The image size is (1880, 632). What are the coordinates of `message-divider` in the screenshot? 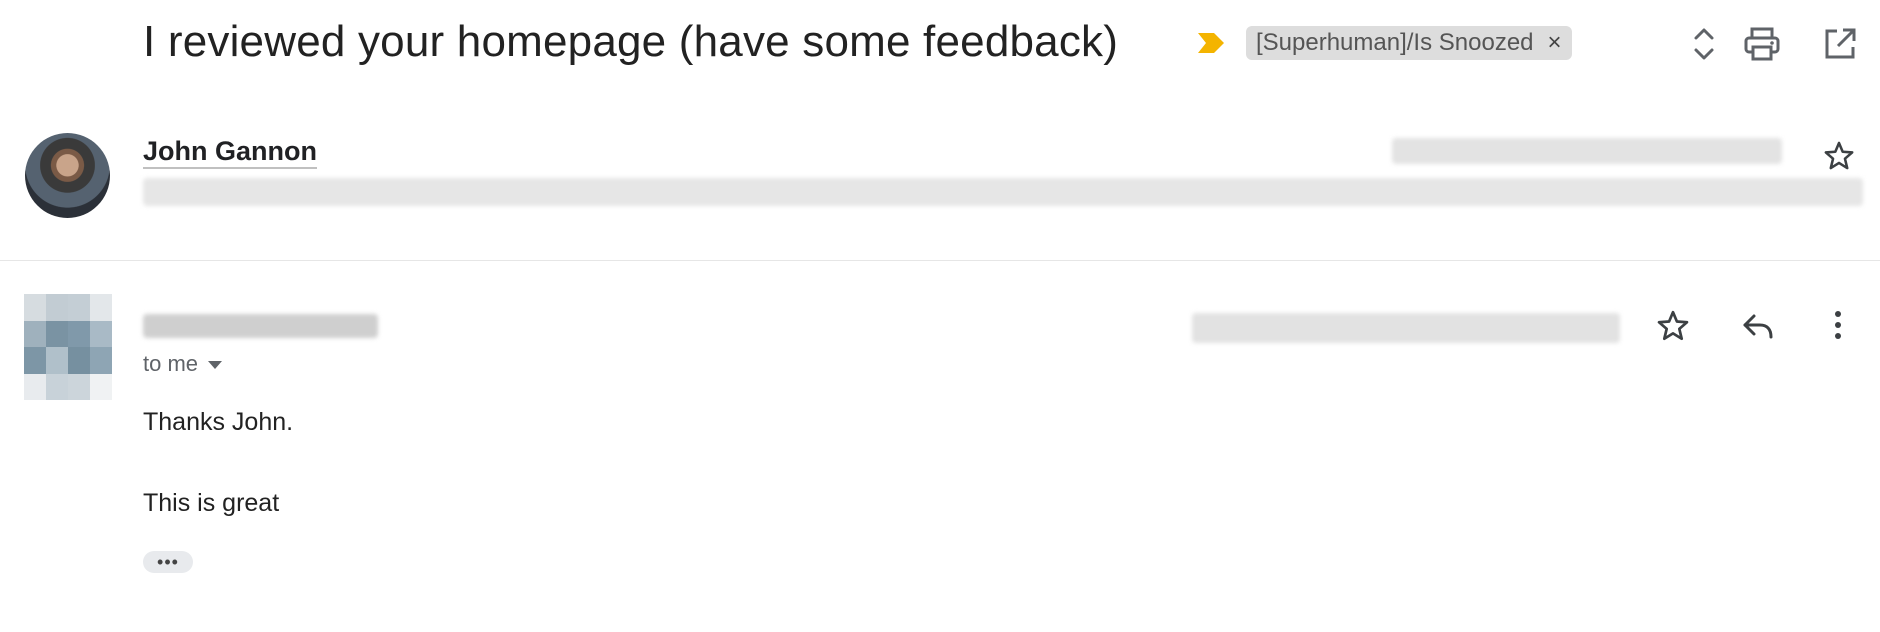 It's located at (940, 260).